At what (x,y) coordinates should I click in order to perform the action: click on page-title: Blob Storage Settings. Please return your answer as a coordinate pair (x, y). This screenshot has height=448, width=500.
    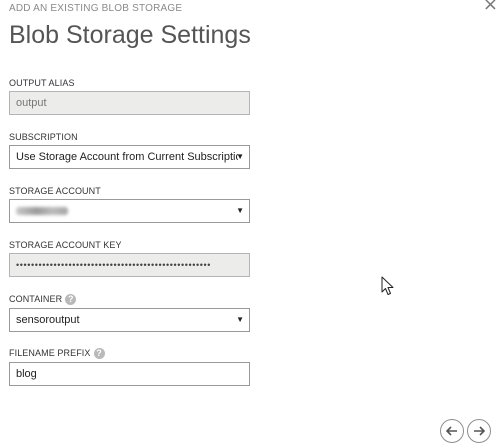
    Looking at the image, I should click on (130, 35).